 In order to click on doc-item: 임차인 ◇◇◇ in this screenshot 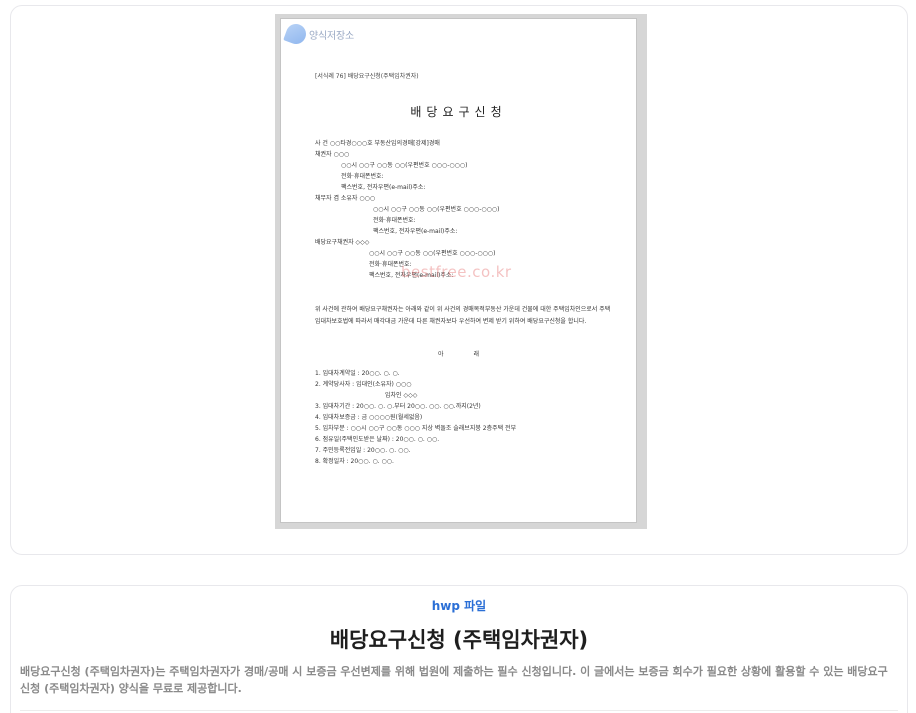, I will do `click(401, 395)`.